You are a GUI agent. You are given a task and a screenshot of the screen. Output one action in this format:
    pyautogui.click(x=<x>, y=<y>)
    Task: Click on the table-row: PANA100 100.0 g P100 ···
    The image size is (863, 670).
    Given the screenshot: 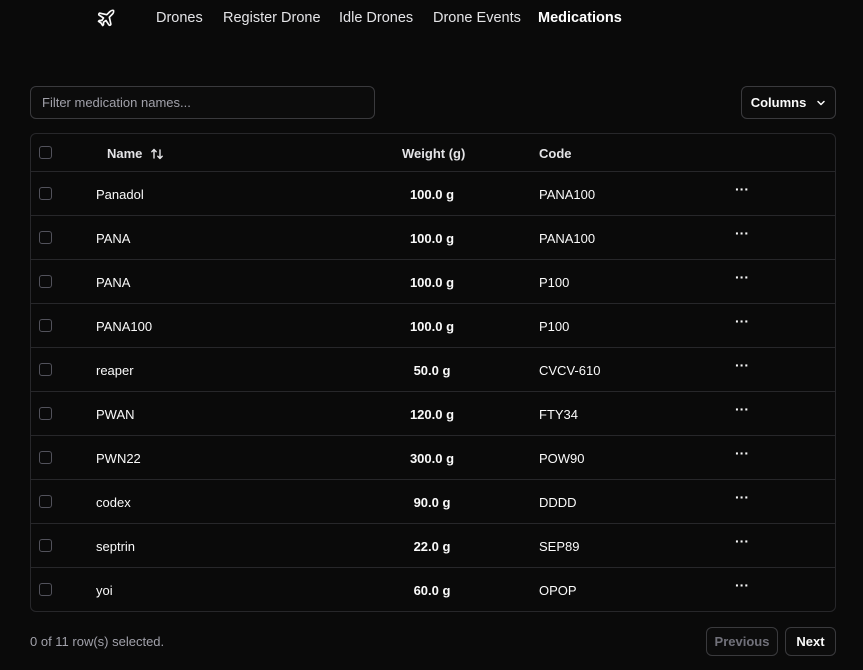 What is the action you would take?
    pyautogui.click(x=433, y=326)
    